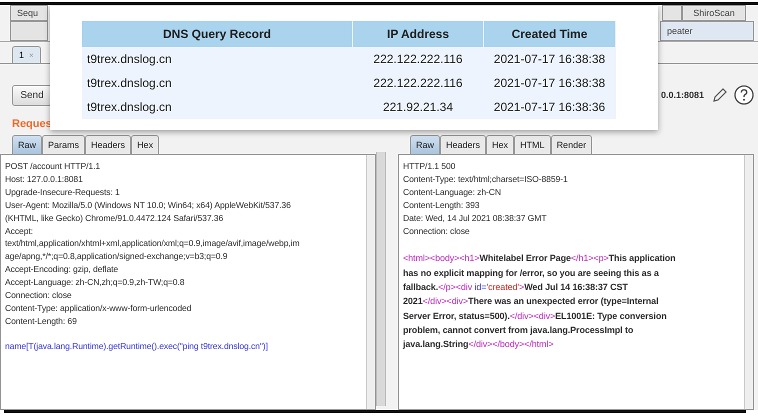  Describe the element at coordinates (26, 54) in the screenshot. I see `request-tab: 1 ×` at that location.